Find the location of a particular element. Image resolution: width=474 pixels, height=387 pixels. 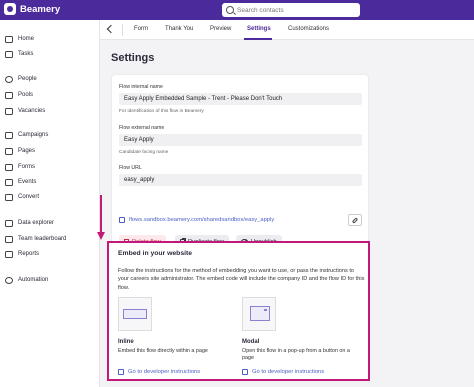

flow-url-label: Flow URL is located at coordinates (130, 168).